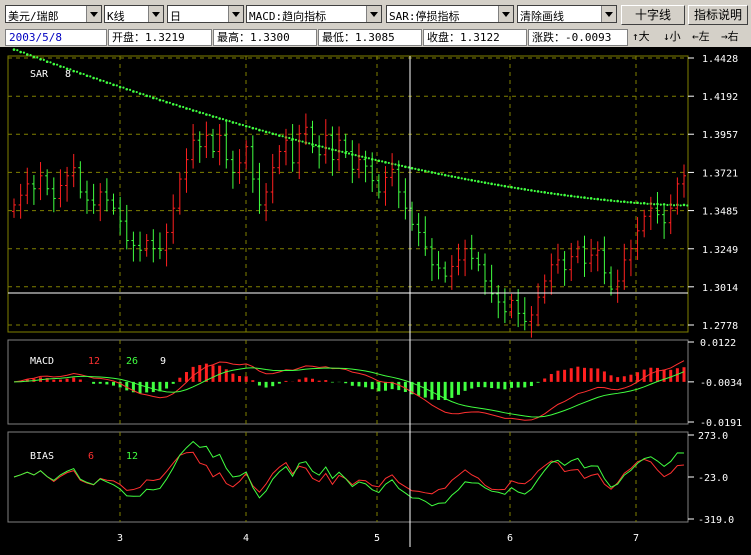 This screenshot has height=555, width=751. Describe the element at coordinates (718, 15) in the screenshot. I see `indicator-help-button: 指标说明` at that location.